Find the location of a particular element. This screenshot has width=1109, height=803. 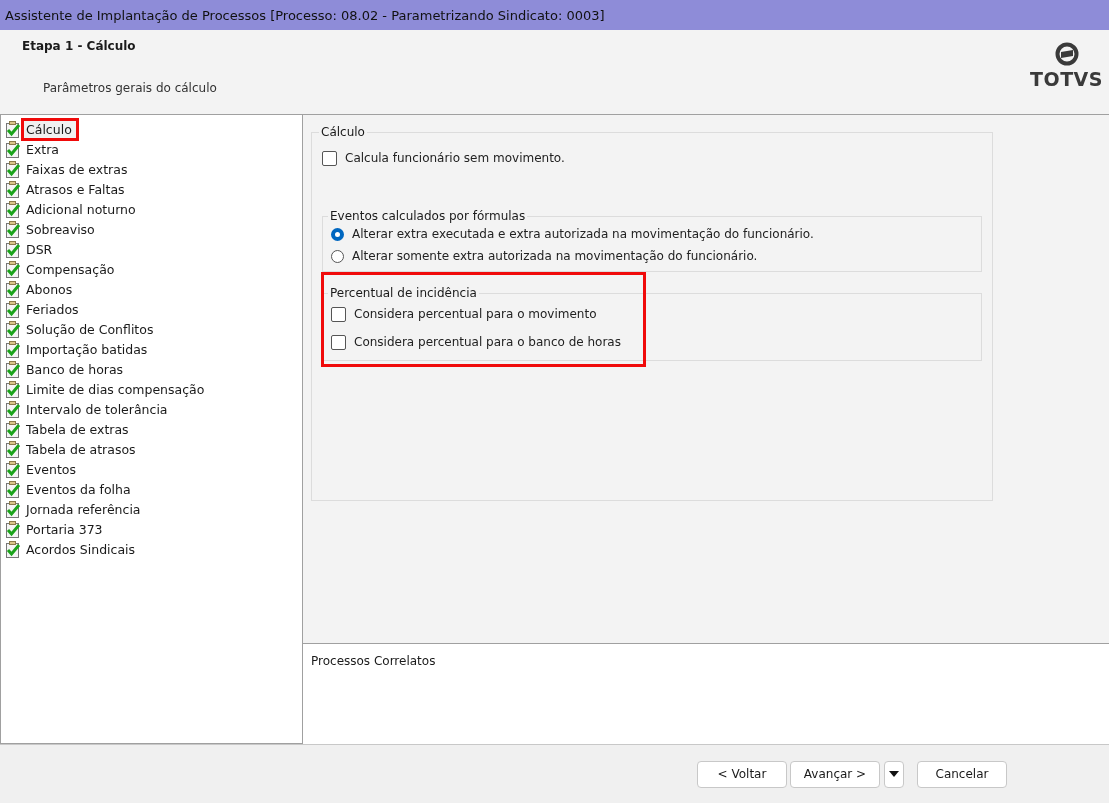

caret-icon is located at coordinates (894, 774).